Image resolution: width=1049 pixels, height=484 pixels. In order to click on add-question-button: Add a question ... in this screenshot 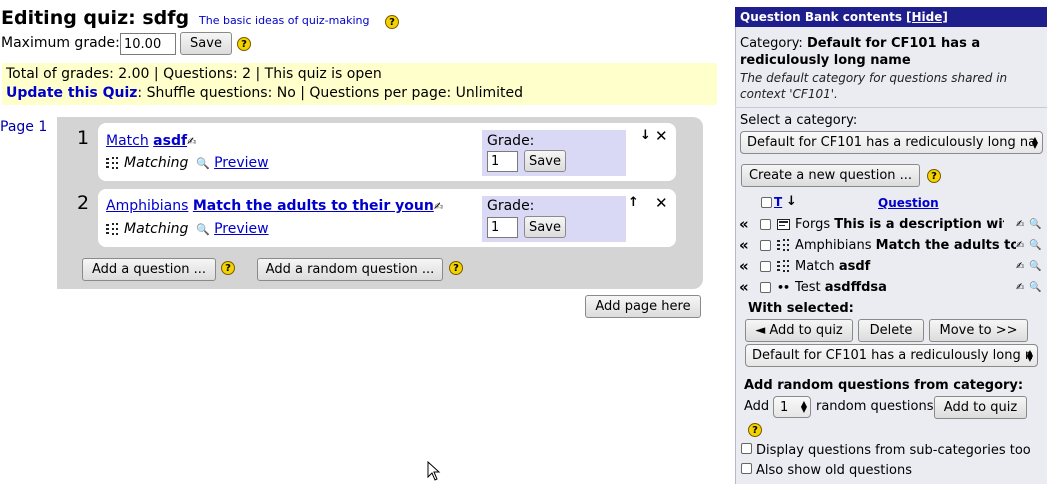, I will do `click(149, 269)`.